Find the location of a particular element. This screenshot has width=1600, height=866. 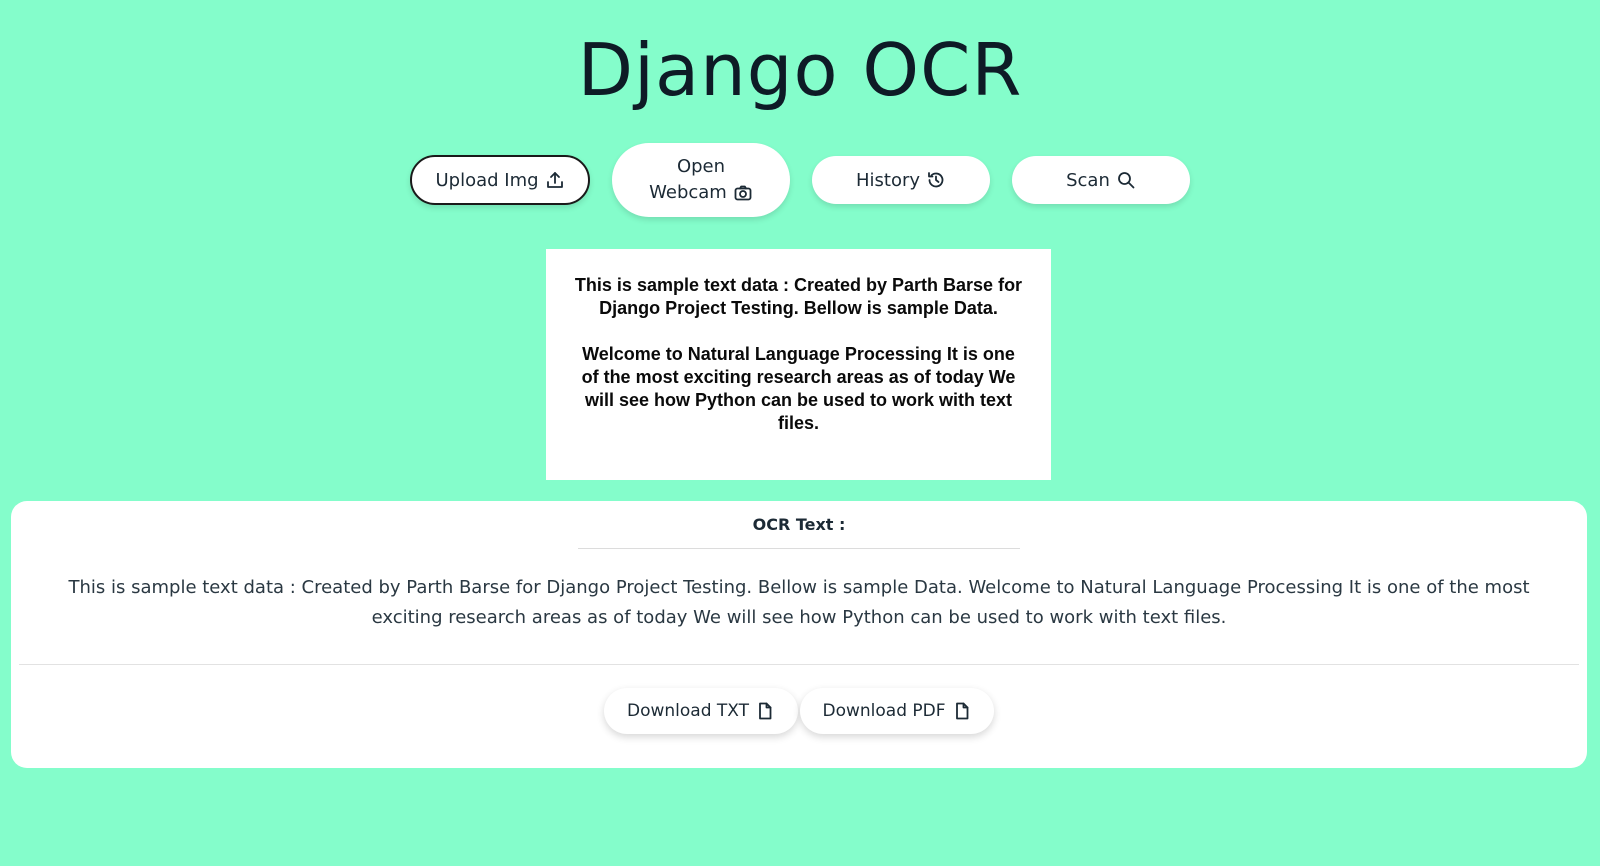

history-icon is located at coordinates (936, 180).